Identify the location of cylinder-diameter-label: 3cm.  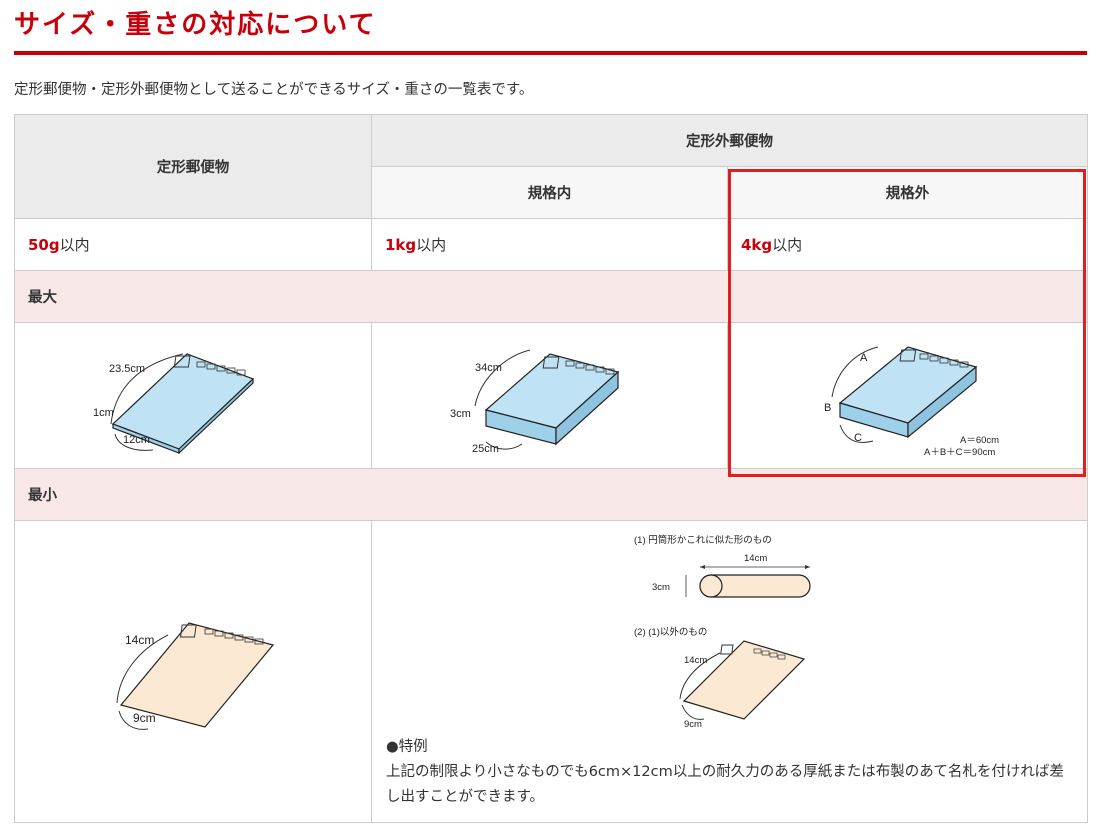
(661, 587).